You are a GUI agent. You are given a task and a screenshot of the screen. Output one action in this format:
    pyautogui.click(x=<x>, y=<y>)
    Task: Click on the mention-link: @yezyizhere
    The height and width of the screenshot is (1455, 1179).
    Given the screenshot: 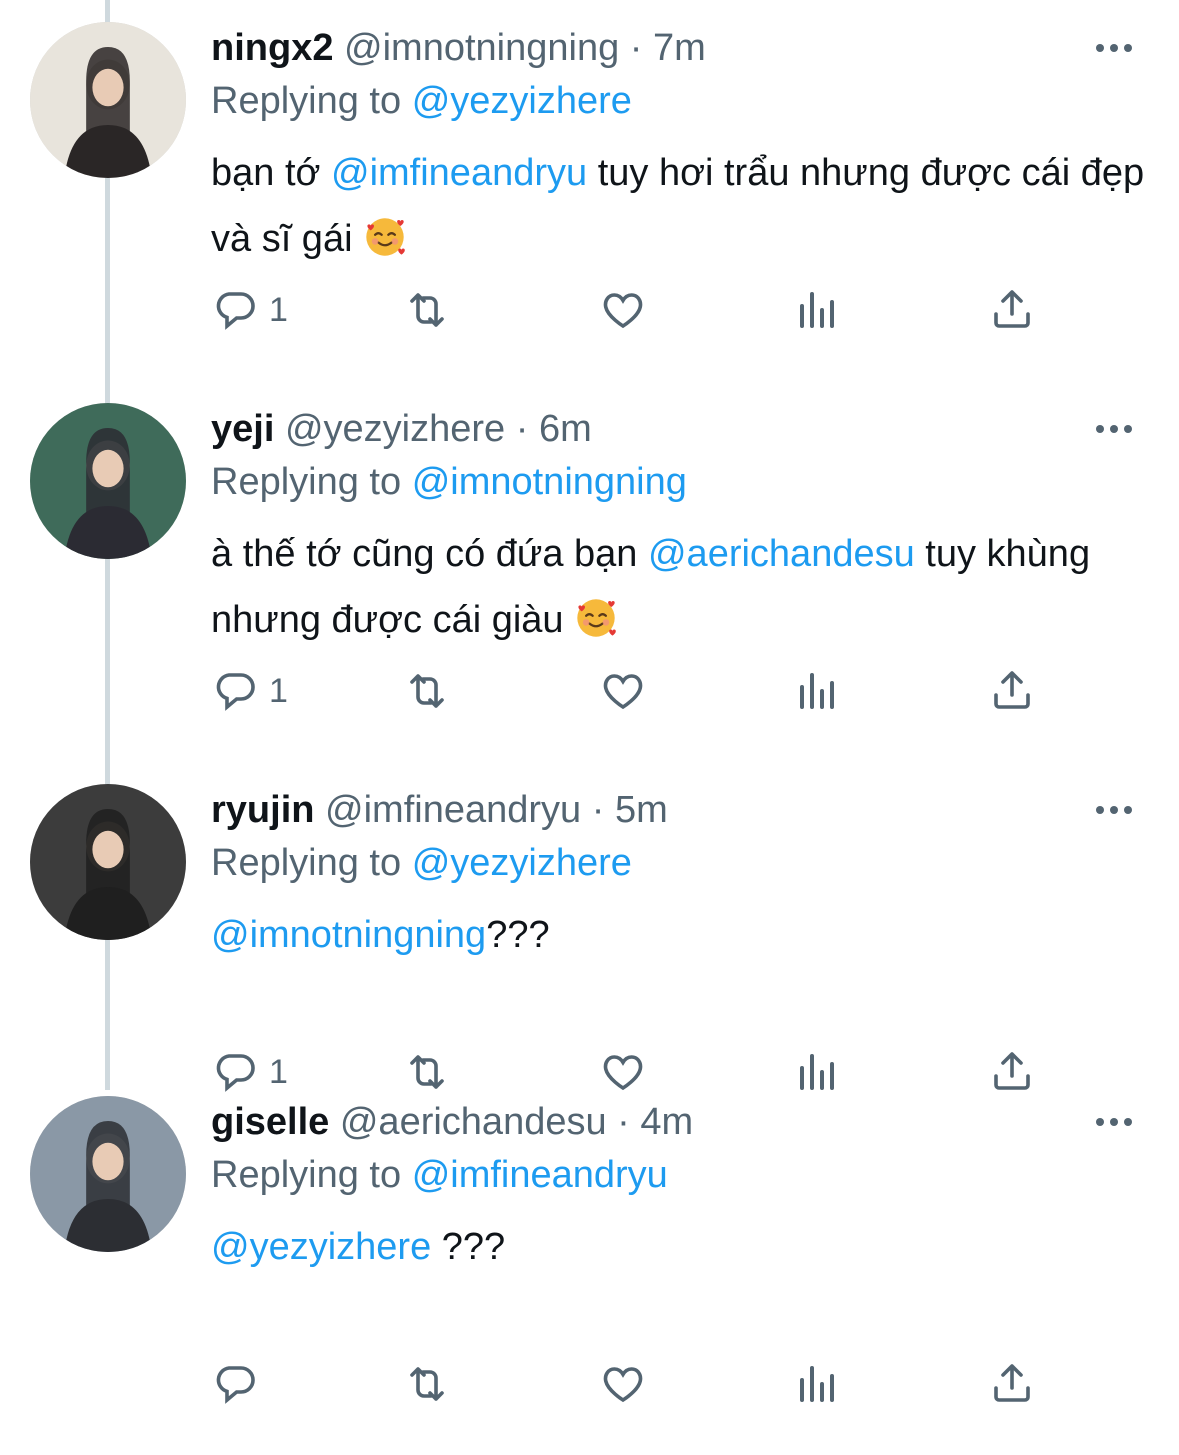 What is the action you would take?
    pyautogui.click(x=321, y=1247)
    